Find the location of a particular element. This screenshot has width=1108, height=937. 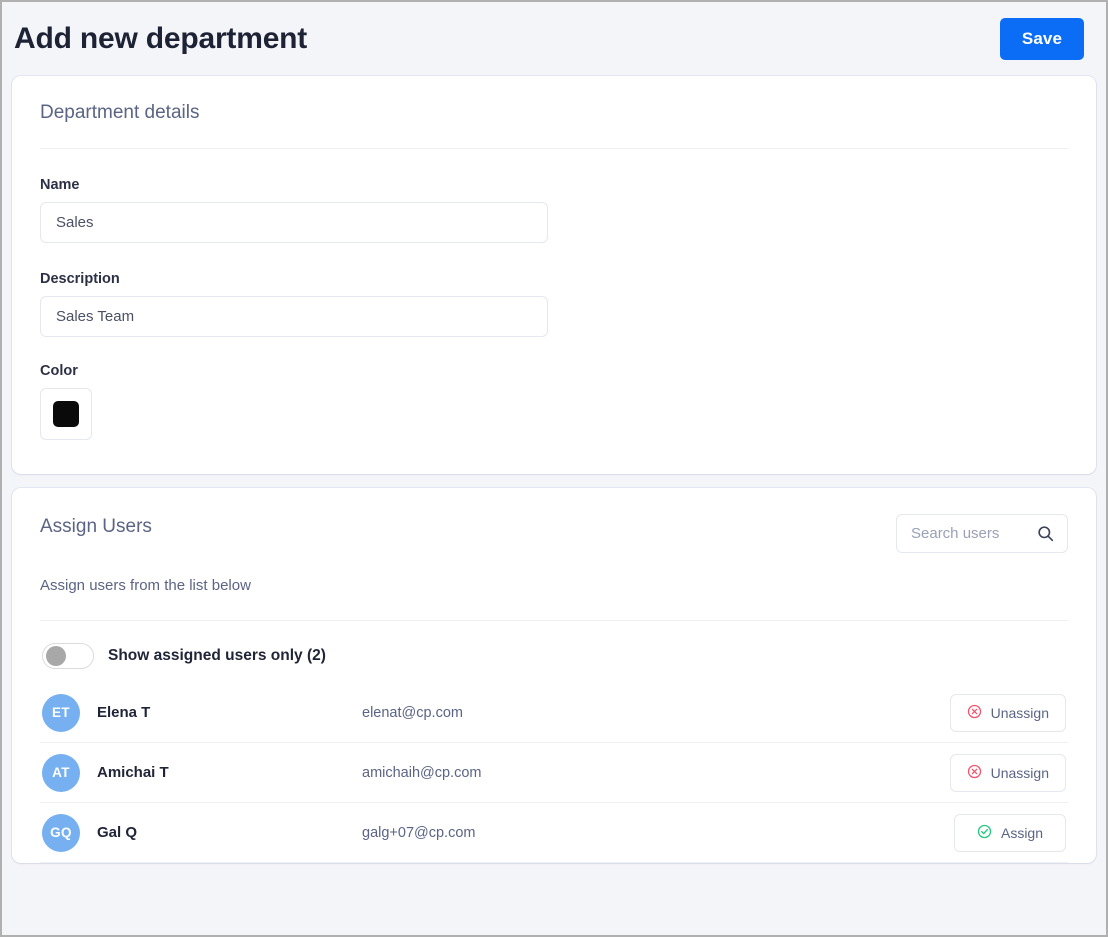

table-row: GQ Gal Q galg+07@cp.com Assign is located at coordinates (554, 833).